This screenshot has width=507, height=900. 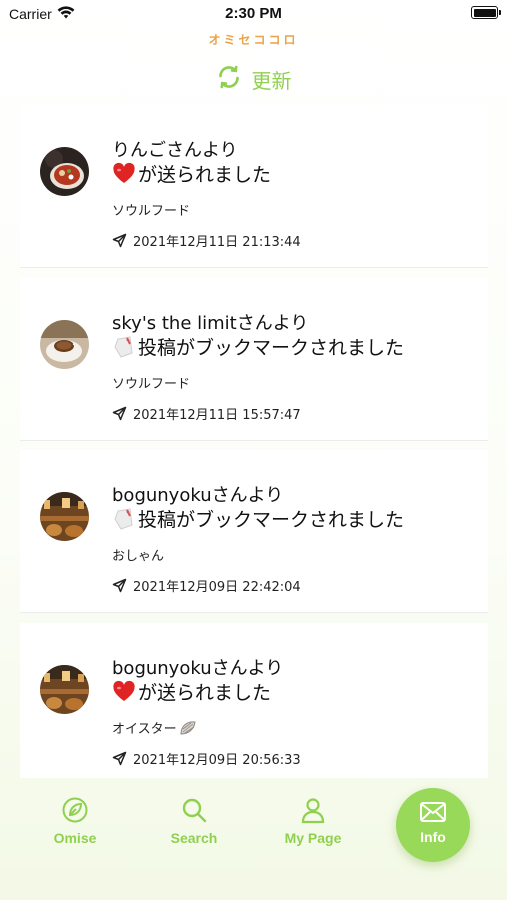 I want to click on oyster-icon, so click(x=188, y=727).